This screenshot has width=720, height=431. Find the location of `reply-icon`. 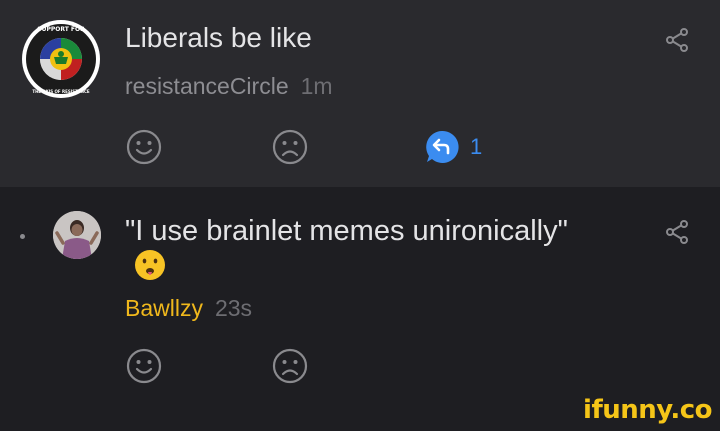

reply-icon is located at coordinates (442, 147).